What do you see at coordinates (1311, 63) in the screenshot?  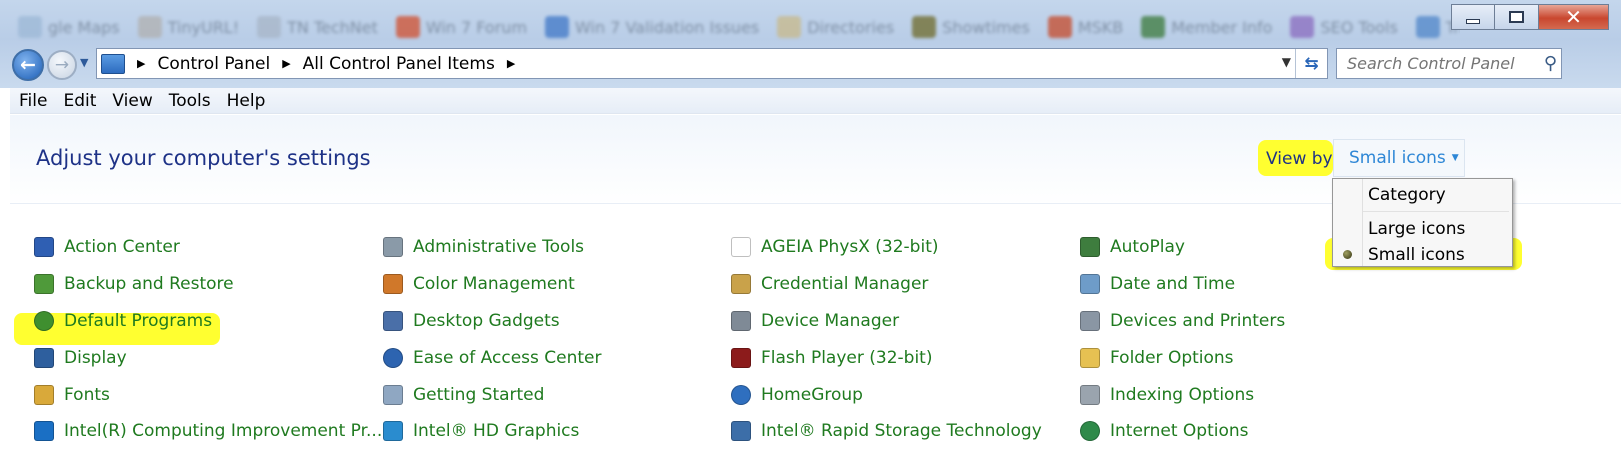 I see `refresh-button: ⇆` at bounding box center [1311, 63].